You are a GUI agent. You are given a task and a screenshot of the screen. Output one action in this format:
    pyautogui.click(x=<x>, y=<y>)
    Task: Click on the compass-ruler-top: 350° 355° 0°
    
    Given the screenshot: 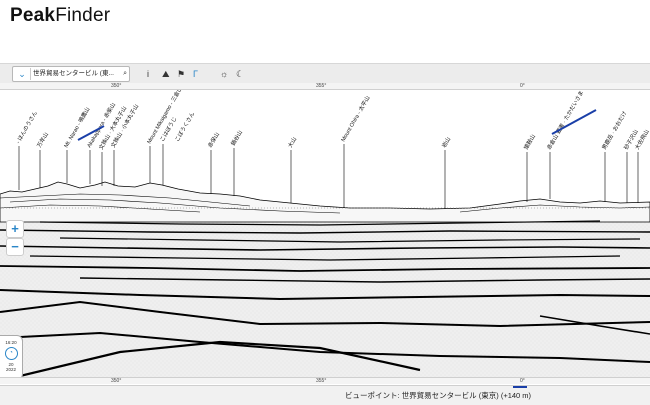 What is the action you would take?
    pyautogui.click(x=325, y=86)
    